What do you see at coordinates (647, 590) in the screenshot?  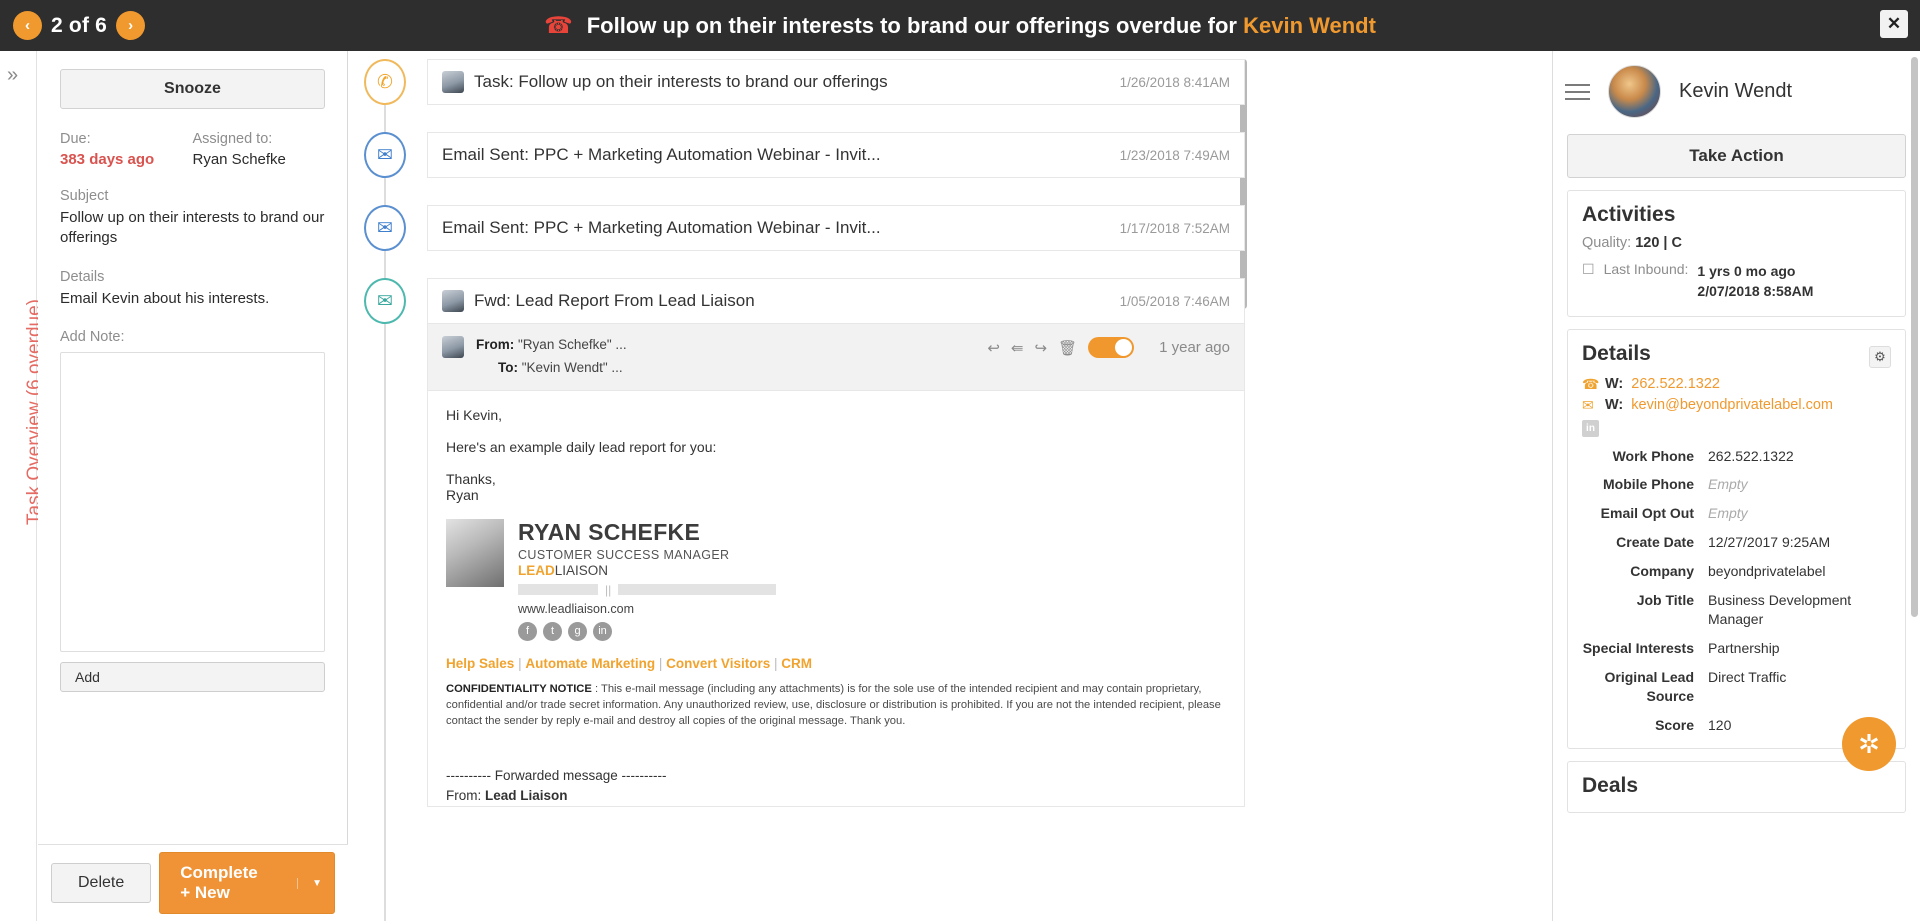 I see `signature-redacted-contact: ||` at bounding box center [647, 590].